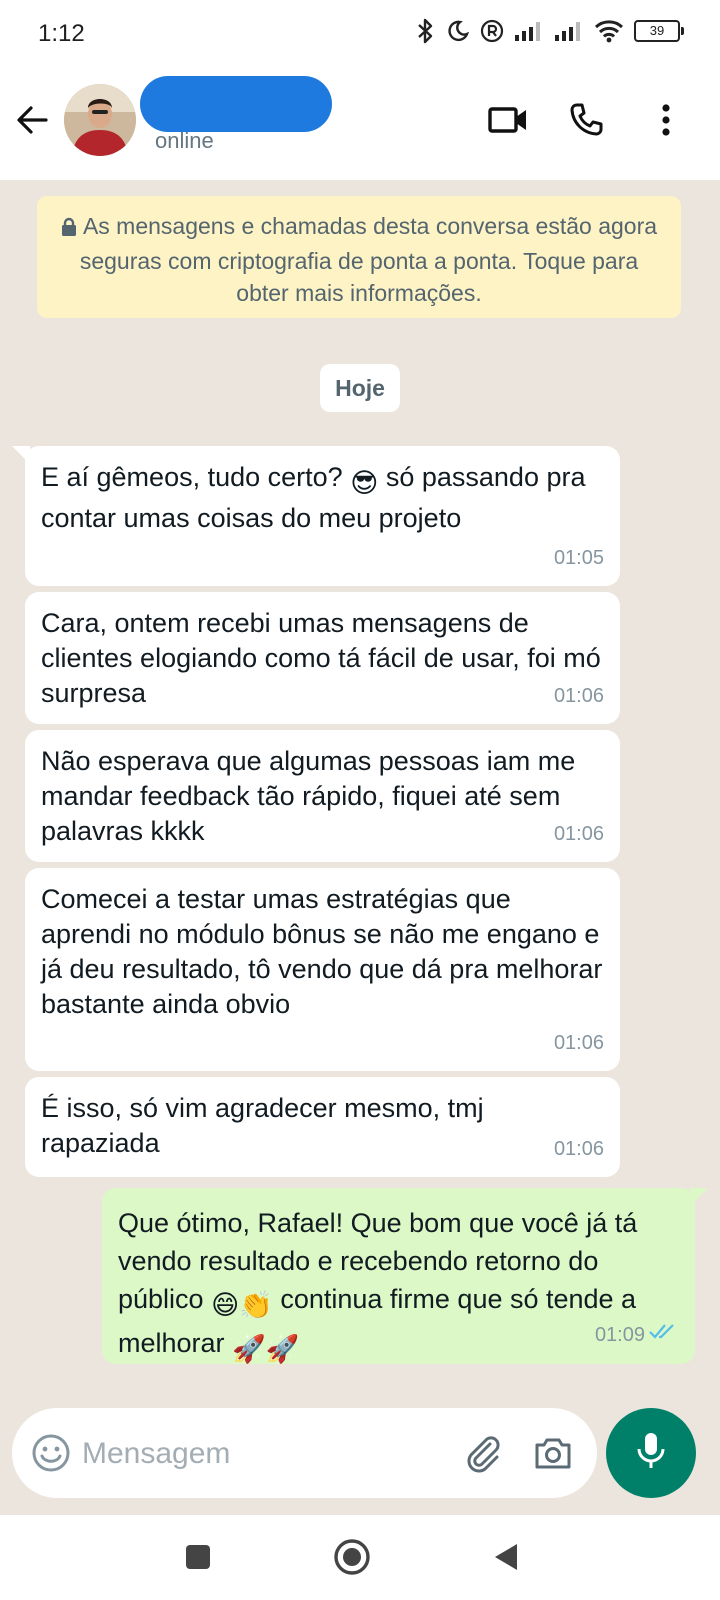 Image resolution: width=720 pixels, height=1600 pixels. What do you see at coordinates (352, 1557) in the screenshot?
I see `home-icon` at bounding box center [352, 1557].